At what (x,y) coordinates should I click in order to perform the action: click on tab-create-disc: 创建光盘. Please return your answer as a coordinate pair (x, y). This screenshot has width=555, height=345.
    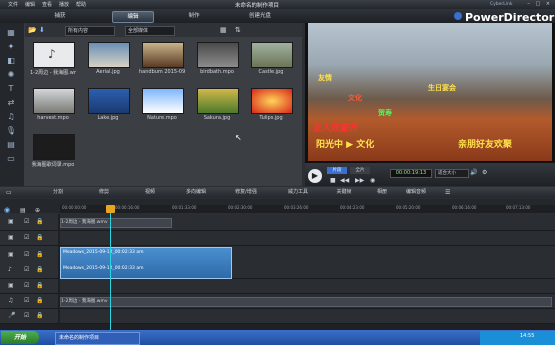
    Looking at the image, I should click on (260, 16).